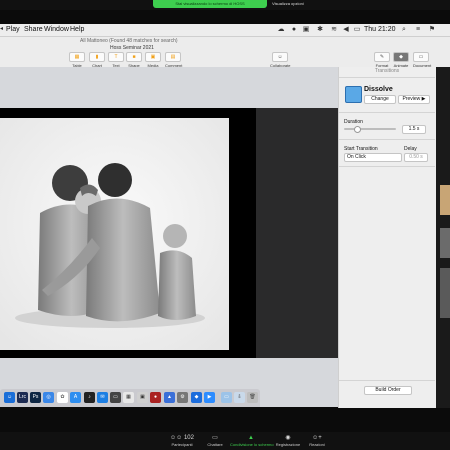  I want to click on format-button: ✎ Format, so click(382, 60).